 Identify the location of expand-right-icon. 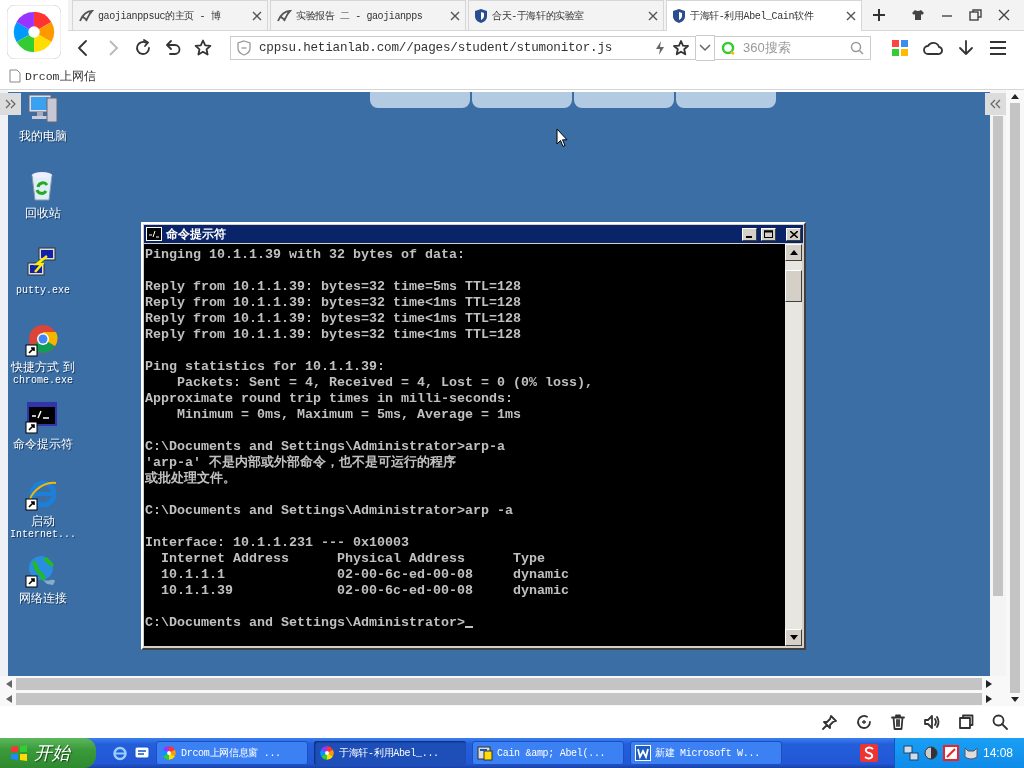
(10, 104).